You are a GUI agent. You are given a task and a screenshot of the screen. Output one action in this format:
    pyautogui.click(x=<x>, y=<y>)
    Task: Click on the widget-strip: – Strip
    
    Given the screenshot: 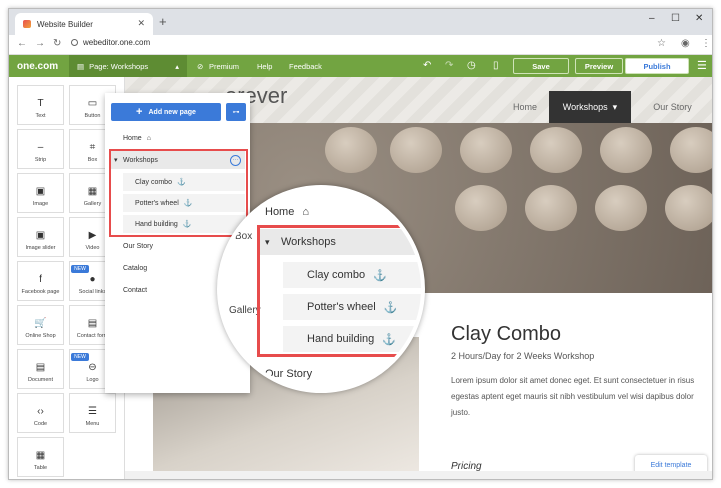 What is the action you would take?
    pyautogui.click(x=40, y=149)
    